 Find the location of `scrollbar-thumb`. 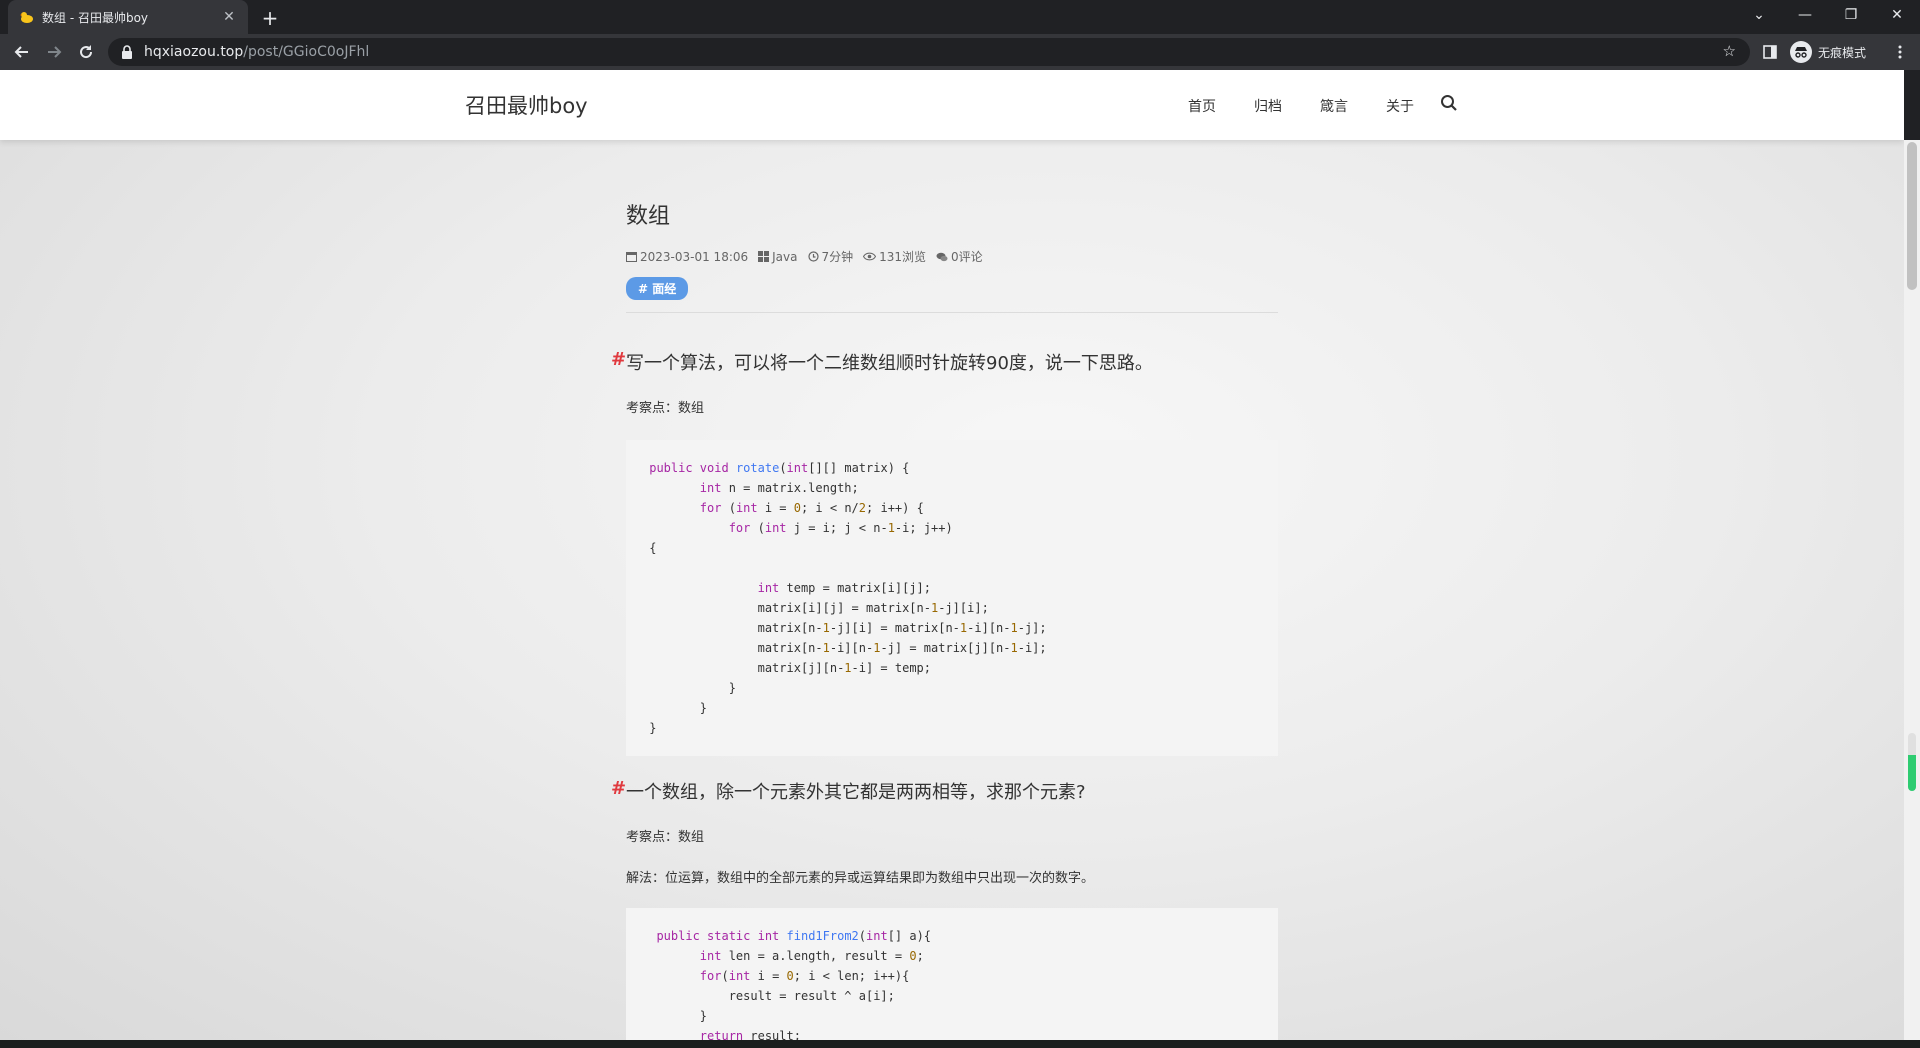

scrollbar-thumb is located at coordinates (1912, 216).